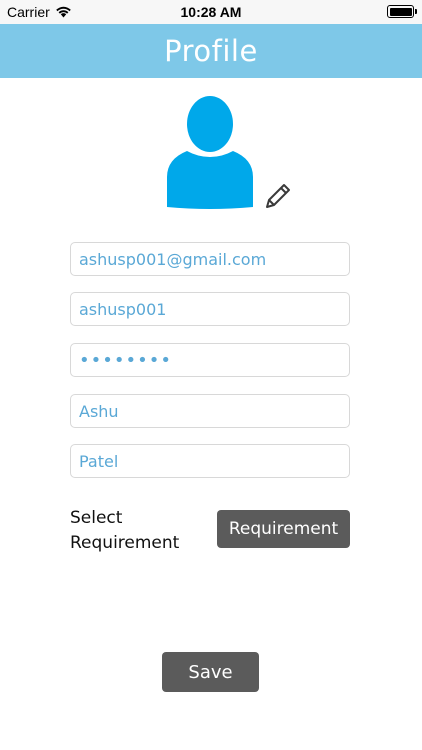  What do you see at coordinates (210, 411) in the screenshot?
I see `first-name-field` at bounding box center [210, 411].